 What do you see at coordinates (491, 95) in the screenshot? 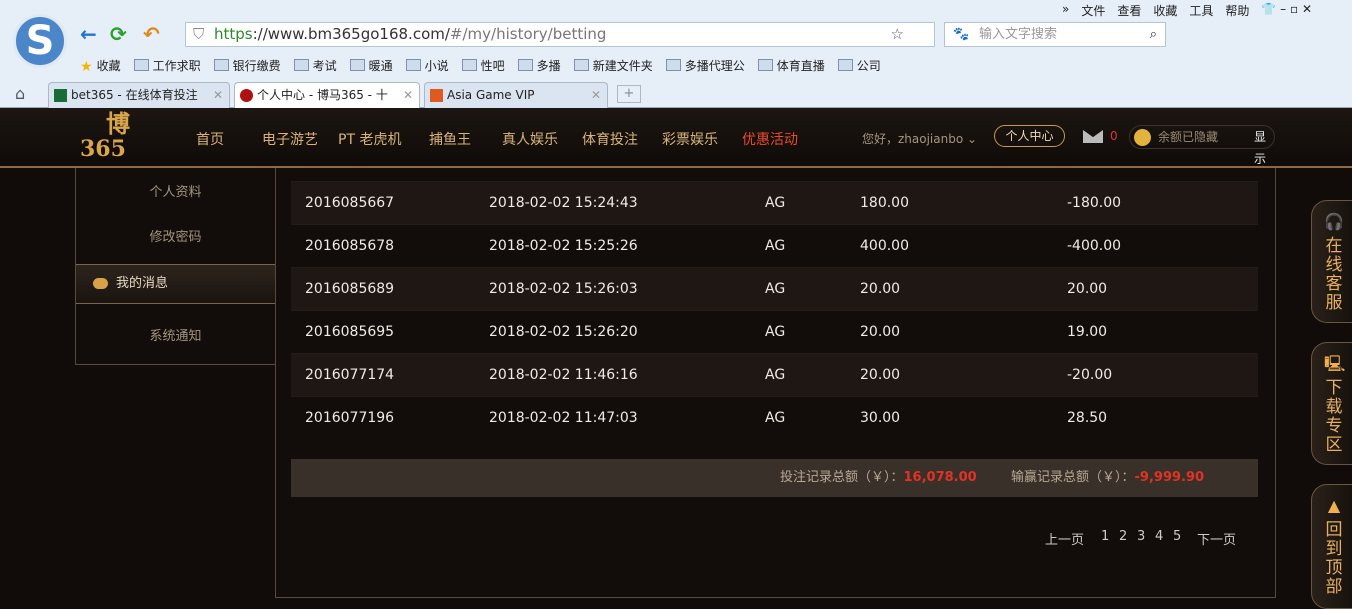
I see `tab-label: Asia Game VIP` at bounding box center [491, 95].